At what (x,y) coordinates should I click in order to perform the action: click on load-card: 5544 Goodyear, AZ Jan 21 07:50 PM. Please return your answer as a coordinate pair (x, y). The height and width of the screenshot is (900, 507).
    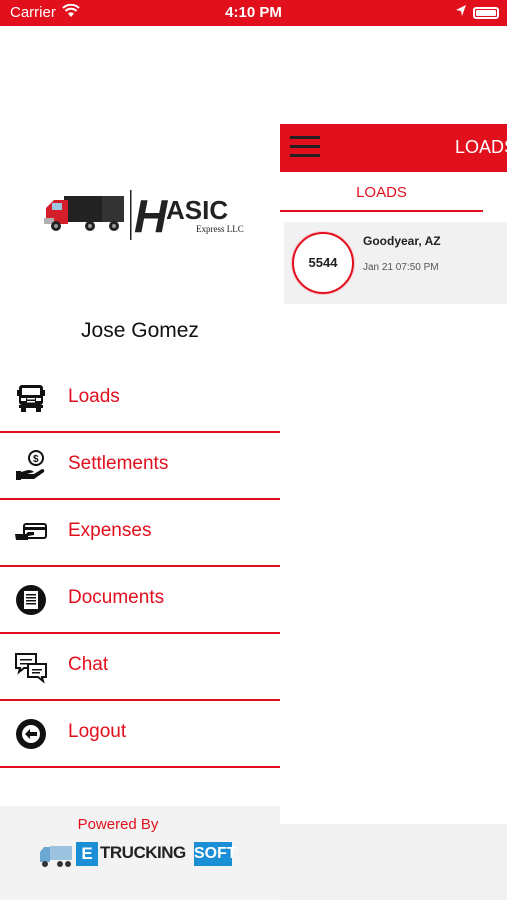
    Looking at the image, I should click on (395, 263).